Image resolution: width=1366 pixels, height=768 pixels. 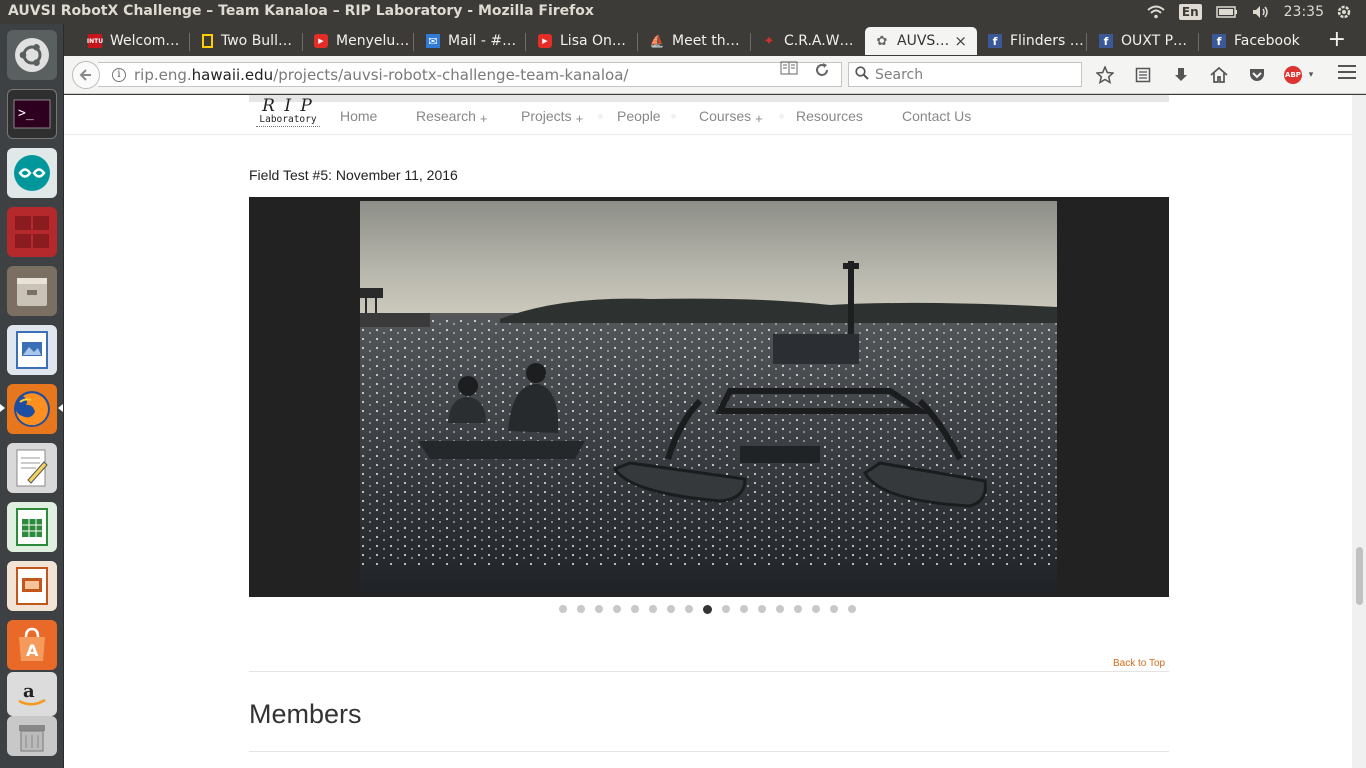 I want to click on slide-caption: Field Test #5: November 11, 2016, so click(x=353, y=175).